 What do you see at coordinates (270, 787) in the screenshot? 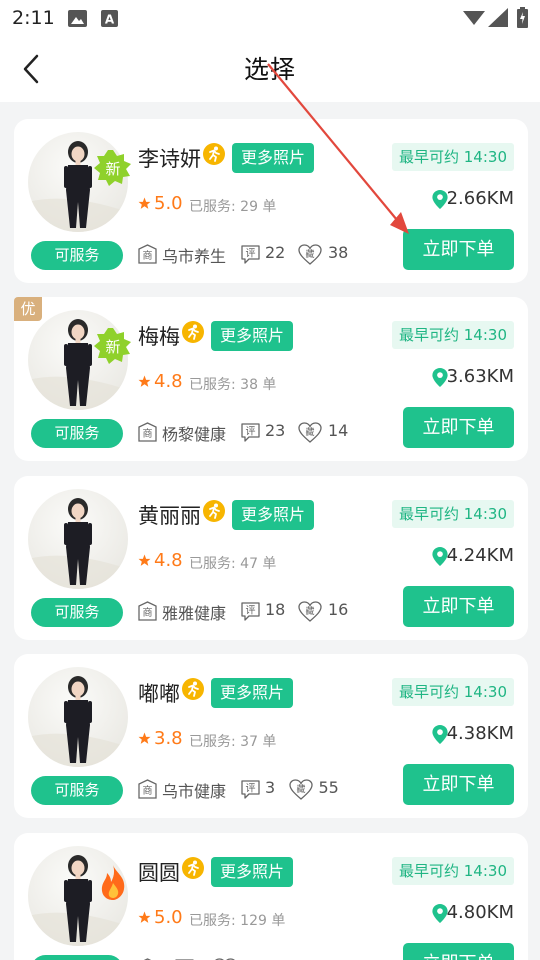
I see `review-count: 3` at bounding box center [270, 787].